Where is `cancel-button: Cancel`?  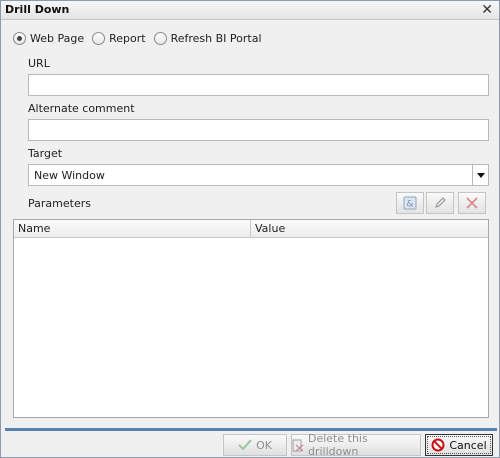
cancel-button: Cancel is located at coordinates (459, 445).